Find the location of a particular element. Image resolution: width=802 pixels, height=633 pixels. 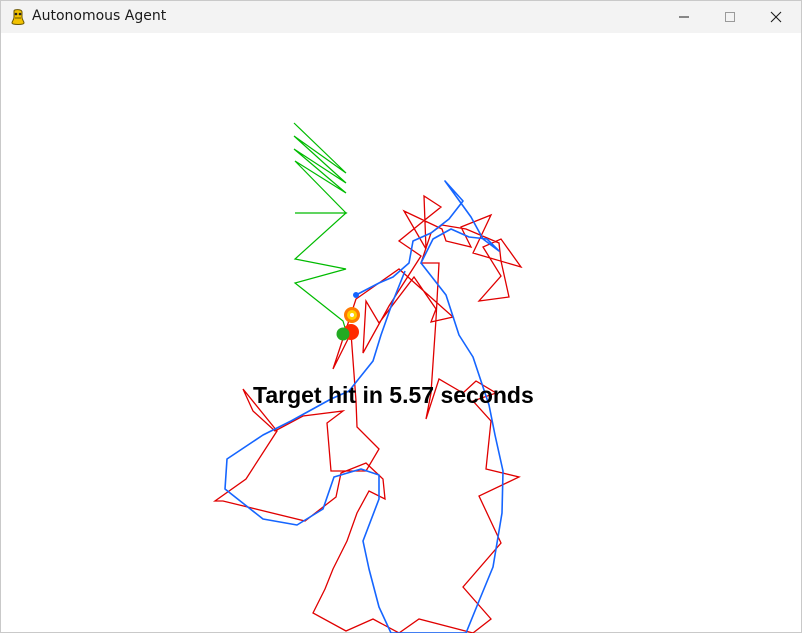

minimize-icon is located at coordinates (684, 17).